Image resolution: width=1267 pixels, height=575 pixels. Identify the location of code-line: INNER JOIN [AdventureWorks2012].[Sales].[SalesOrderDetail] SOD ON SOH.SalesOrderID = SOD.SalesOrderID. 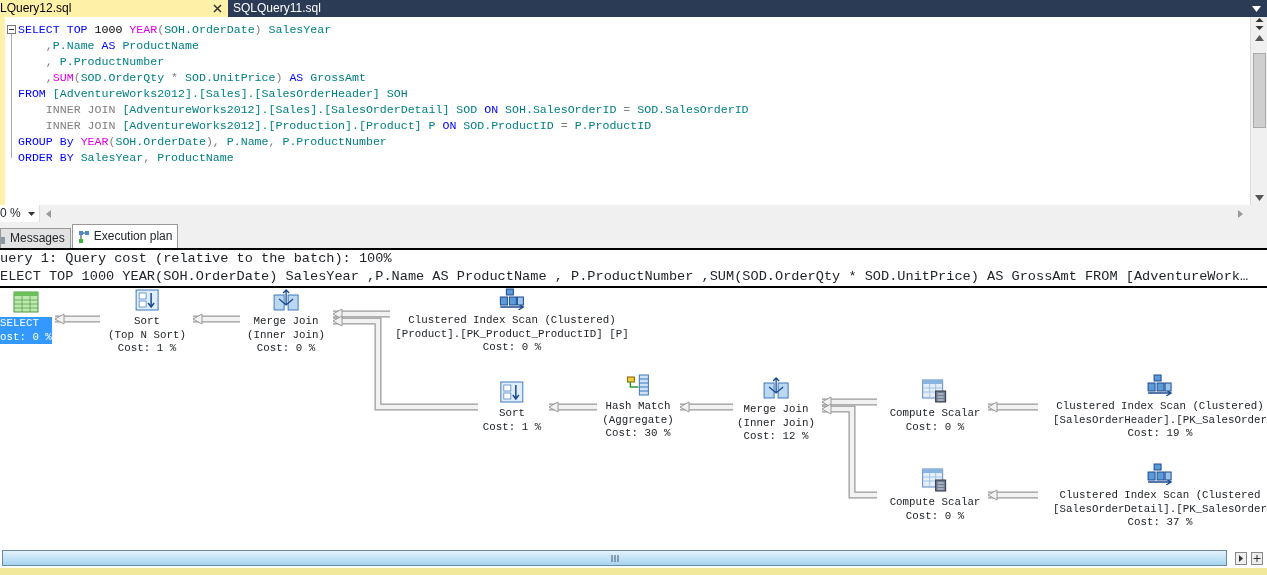
(396, 110).